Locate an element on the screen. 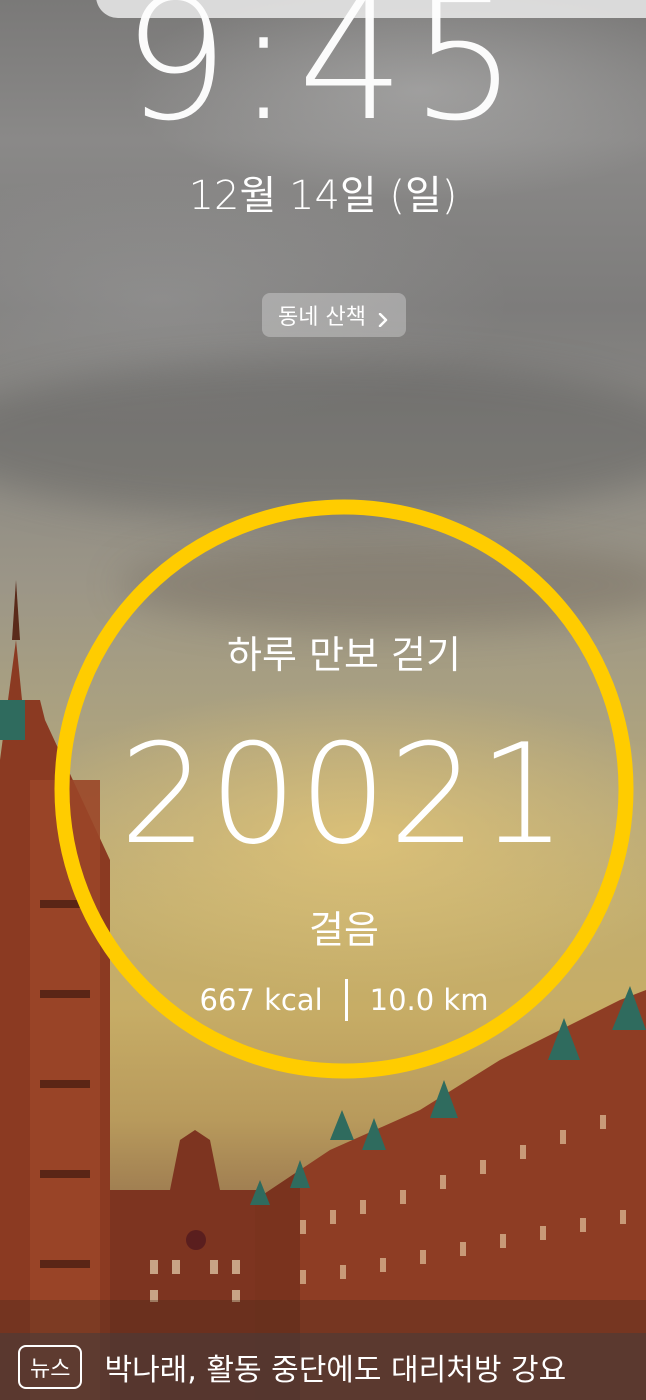 The width and height of the screenshot is (646, 1400). calories-value: 667 kcal is located at coordinates (261, 1000).